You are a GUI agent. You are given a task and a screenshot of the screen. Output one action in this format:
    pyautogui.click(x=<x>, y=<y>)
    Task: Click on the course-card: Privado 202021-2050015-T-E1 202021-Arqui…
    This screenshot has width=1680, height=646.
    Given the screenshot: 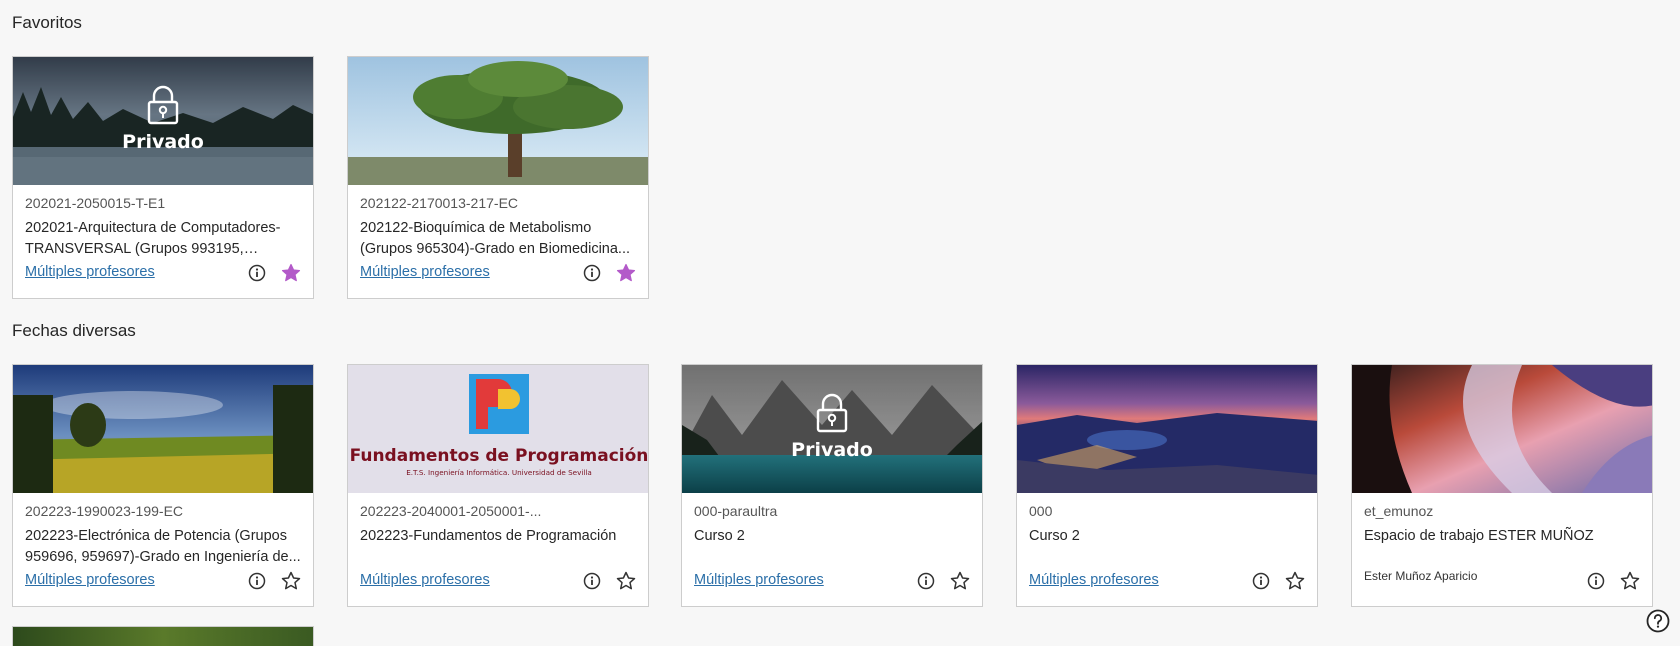 What is the action you would take?
    pyautogui.click(x=163, y=177)
    